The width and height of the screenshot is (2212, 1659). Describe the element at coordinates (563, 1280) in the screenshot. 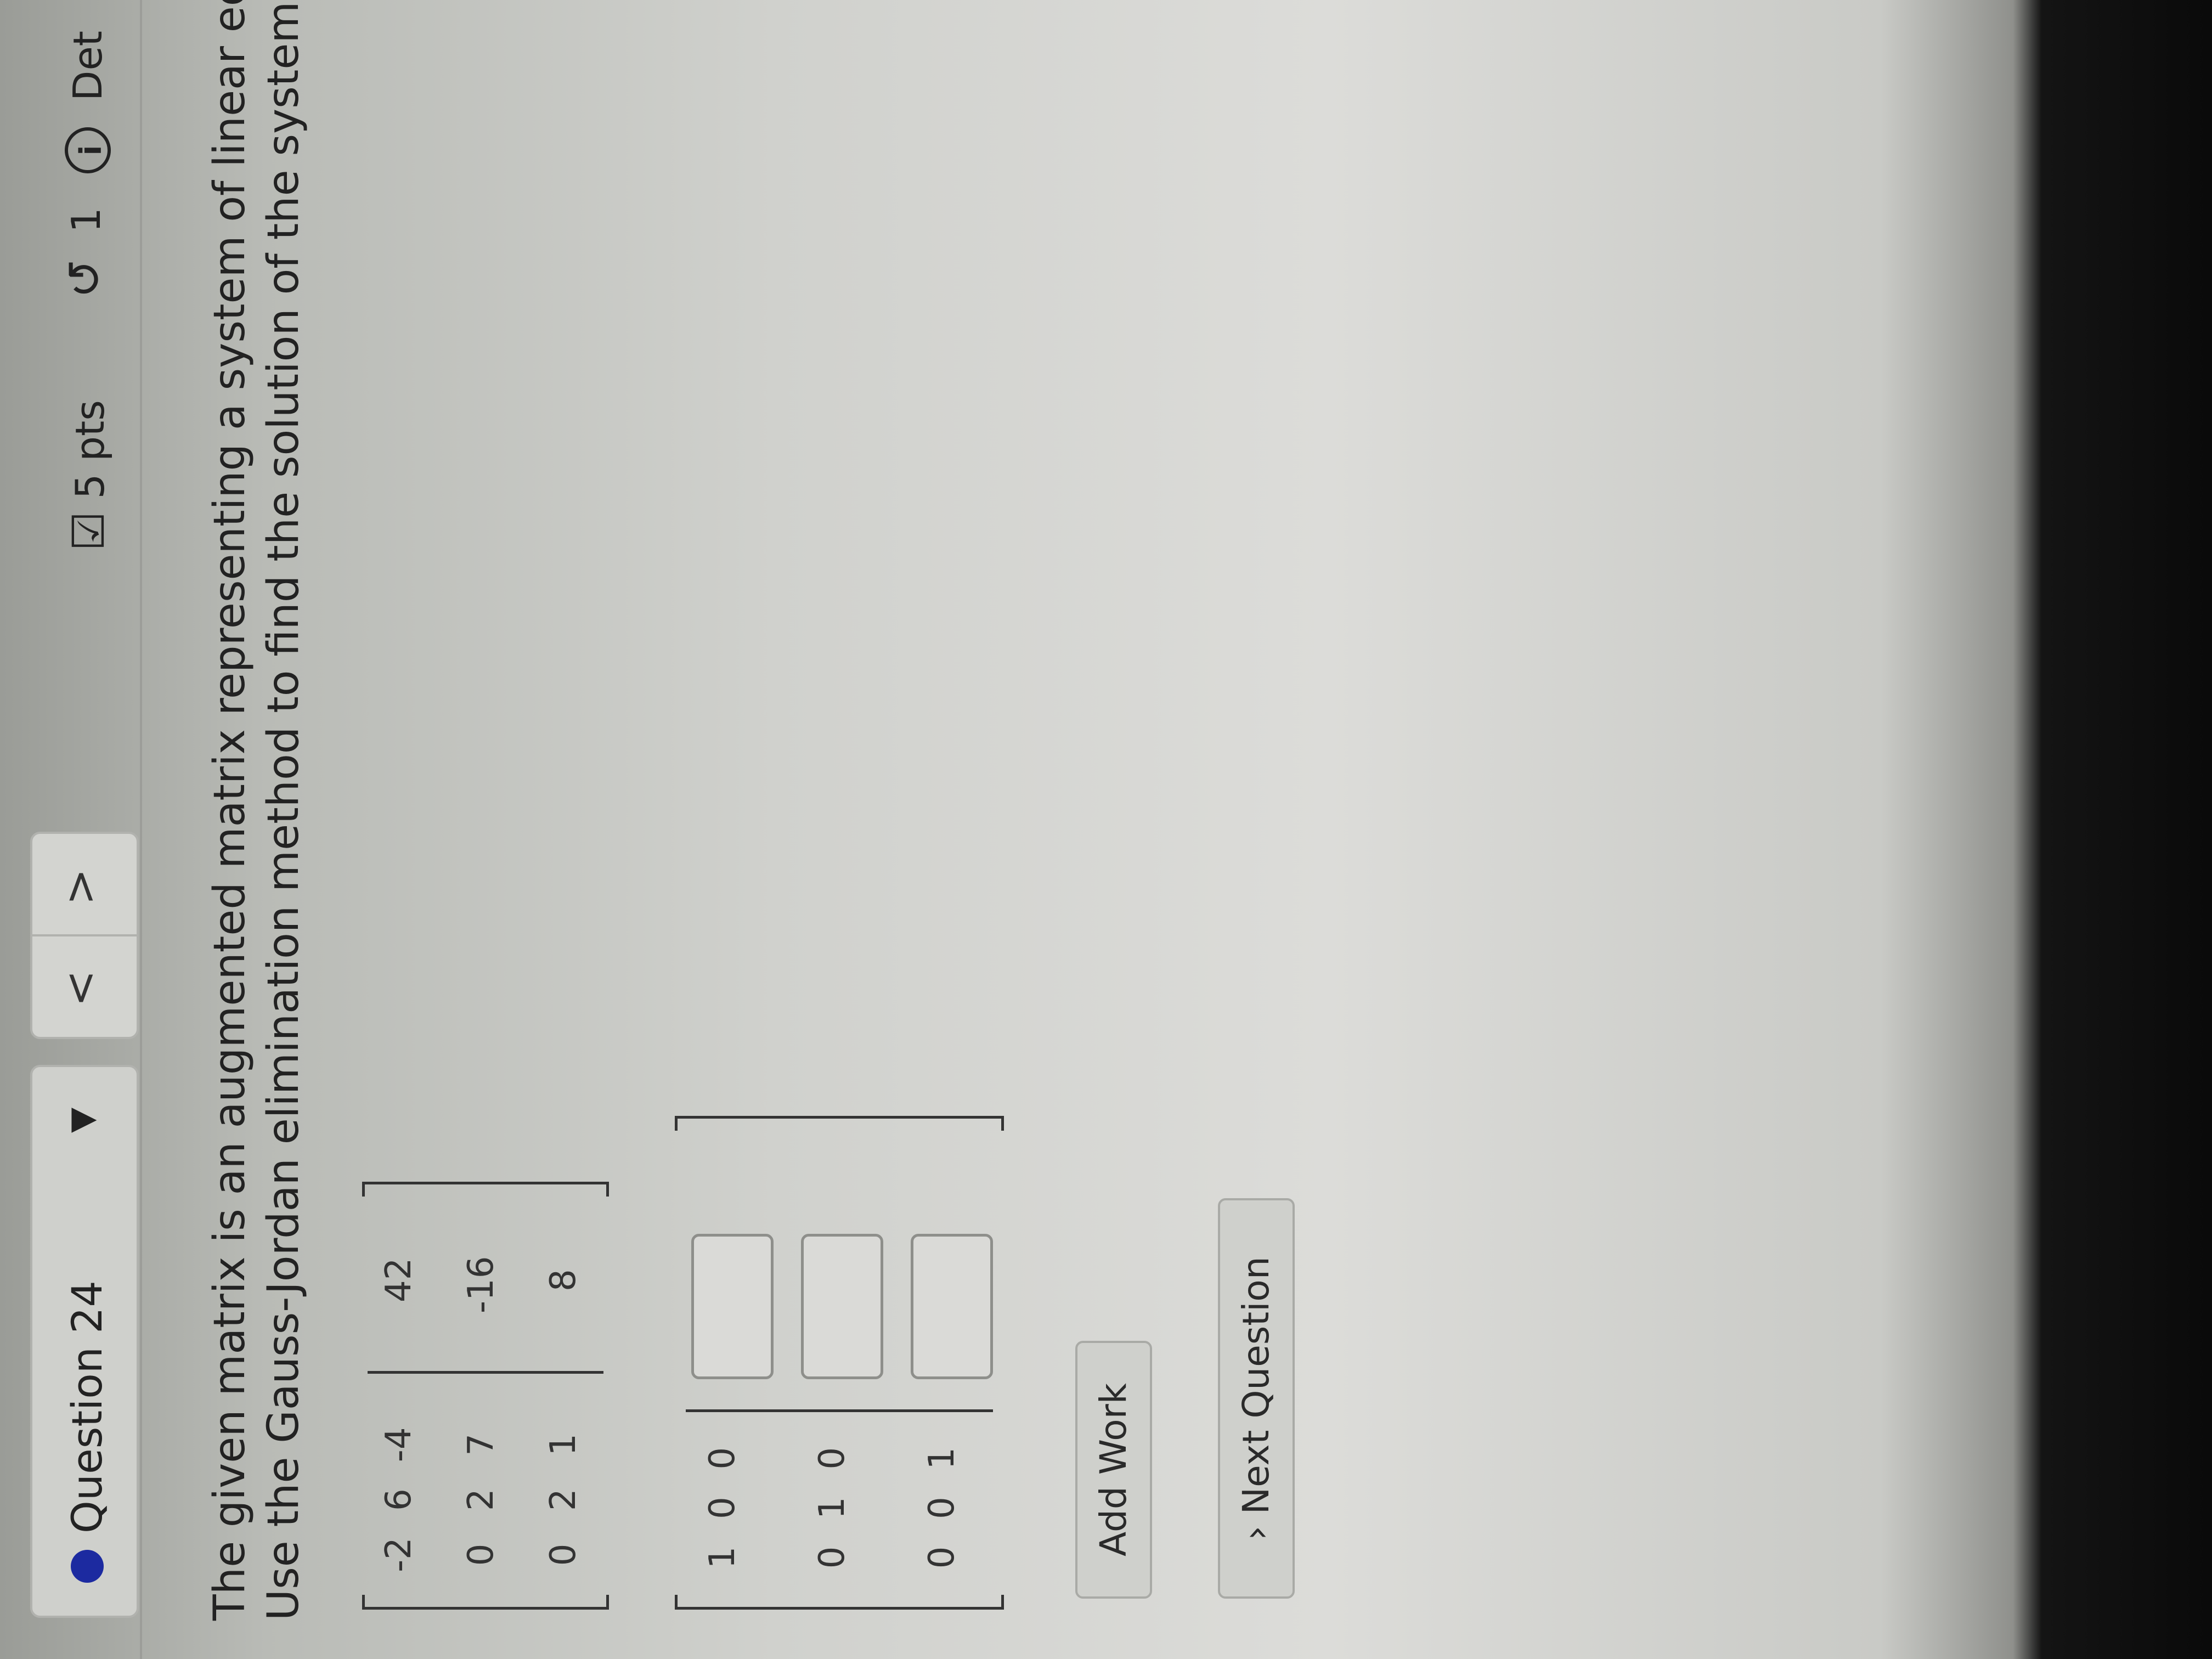

I see `matrix-rhs: 8` at that location.